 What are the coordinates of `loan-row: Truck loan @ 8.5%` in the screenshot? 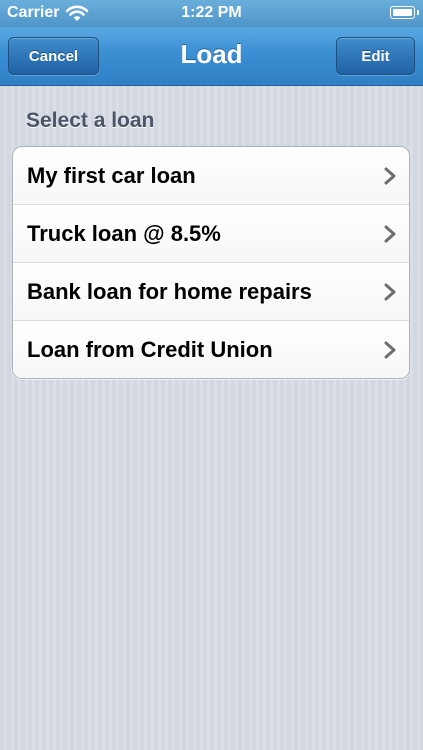 It's located at (211, 234).